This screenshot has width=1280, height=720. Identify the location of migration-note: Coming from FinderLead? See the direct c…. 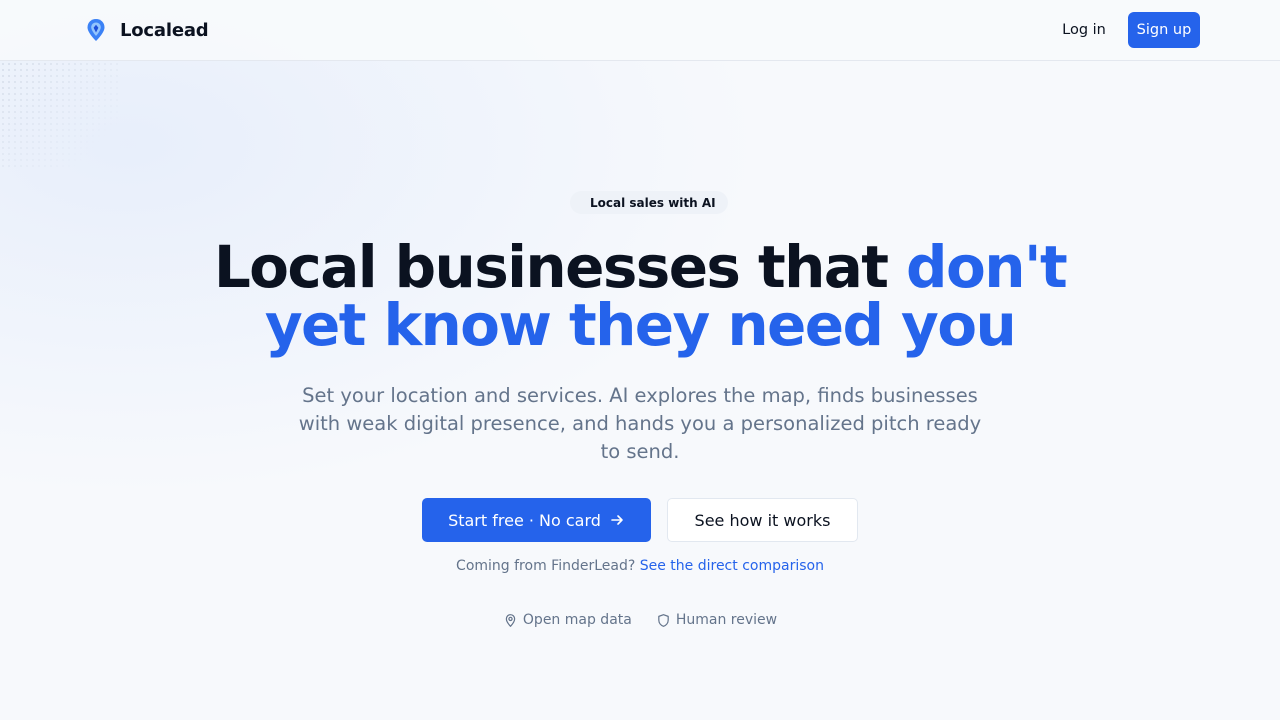
(640, 568).